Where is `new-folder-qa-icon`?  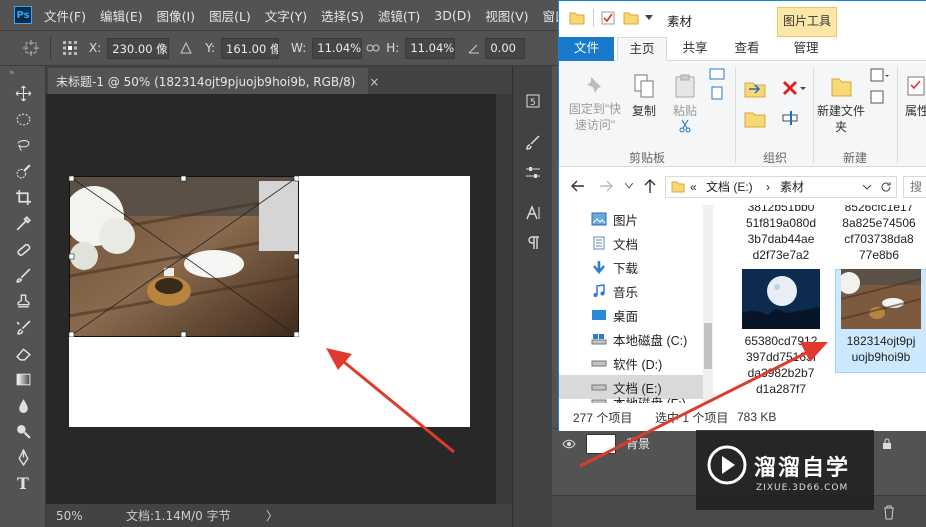
new-folder-qa-icon is located at coordinates (631, 18).